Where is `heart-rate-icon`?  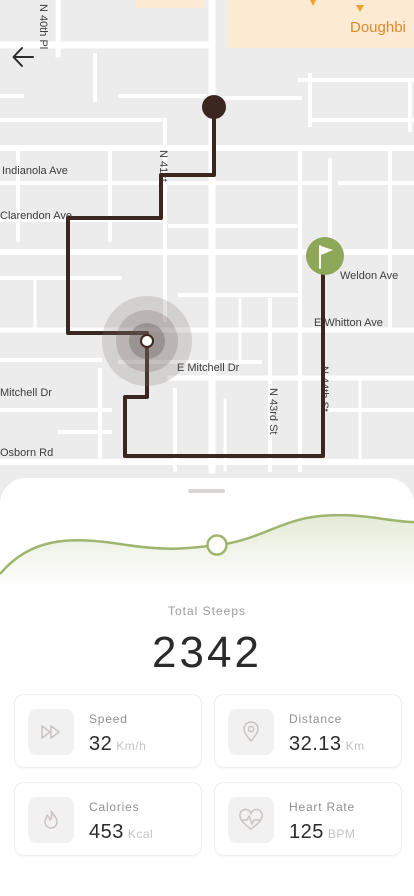 heart-rate-icon is located at coordinates (251, 819).